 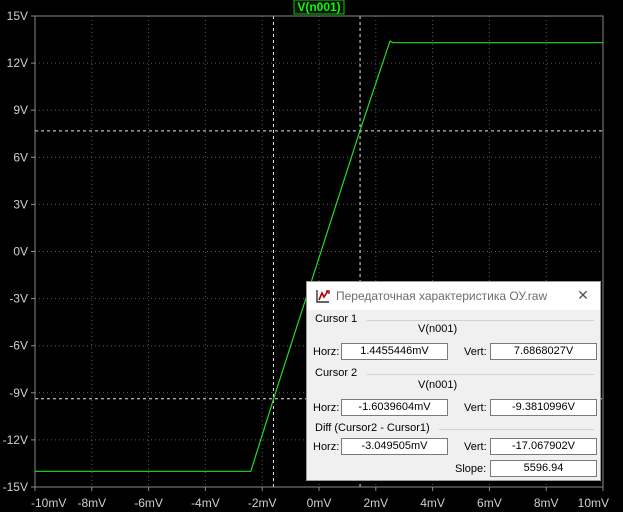 I want to click on y-tick-label: -6V, so click(x=18, y=346).